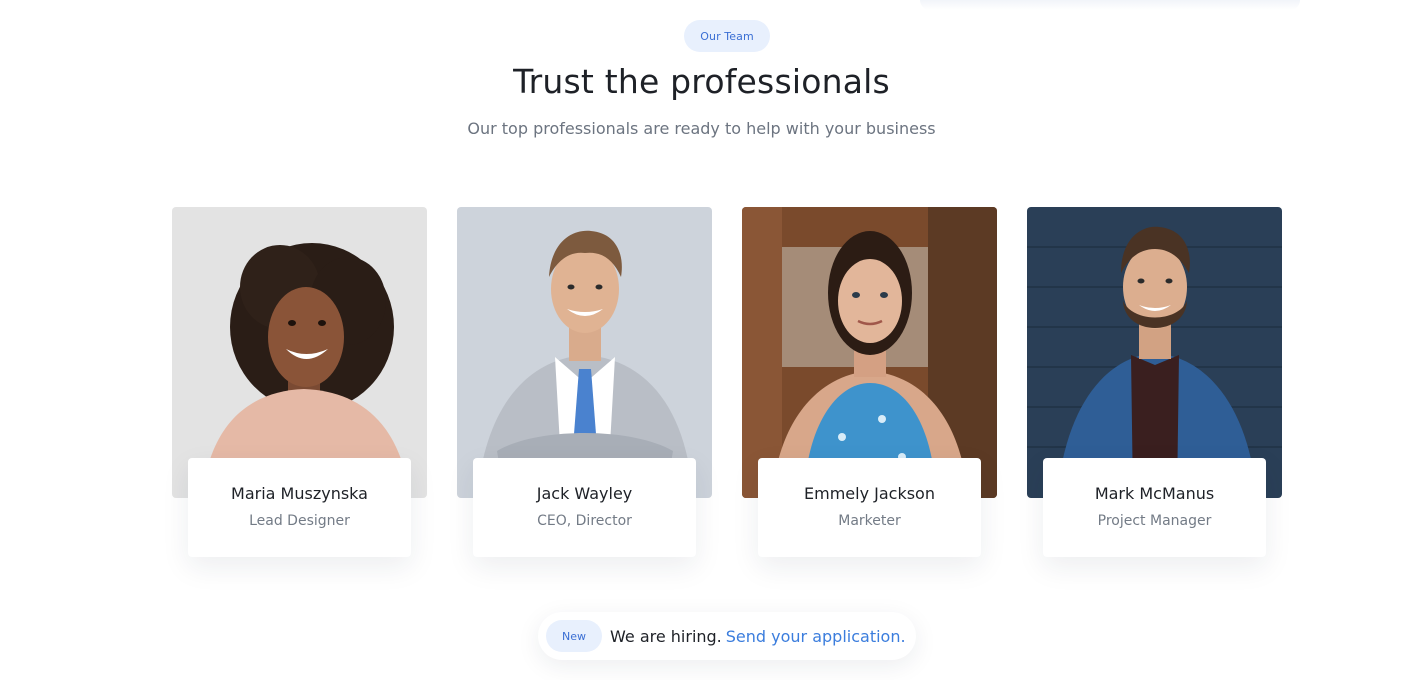 Image resolution: width=1403 pixels, height=680 pixels. Describe the element at coordinates (584, 493) in the screenshot. I see `team-member-name: Jack Wayley` at that location.